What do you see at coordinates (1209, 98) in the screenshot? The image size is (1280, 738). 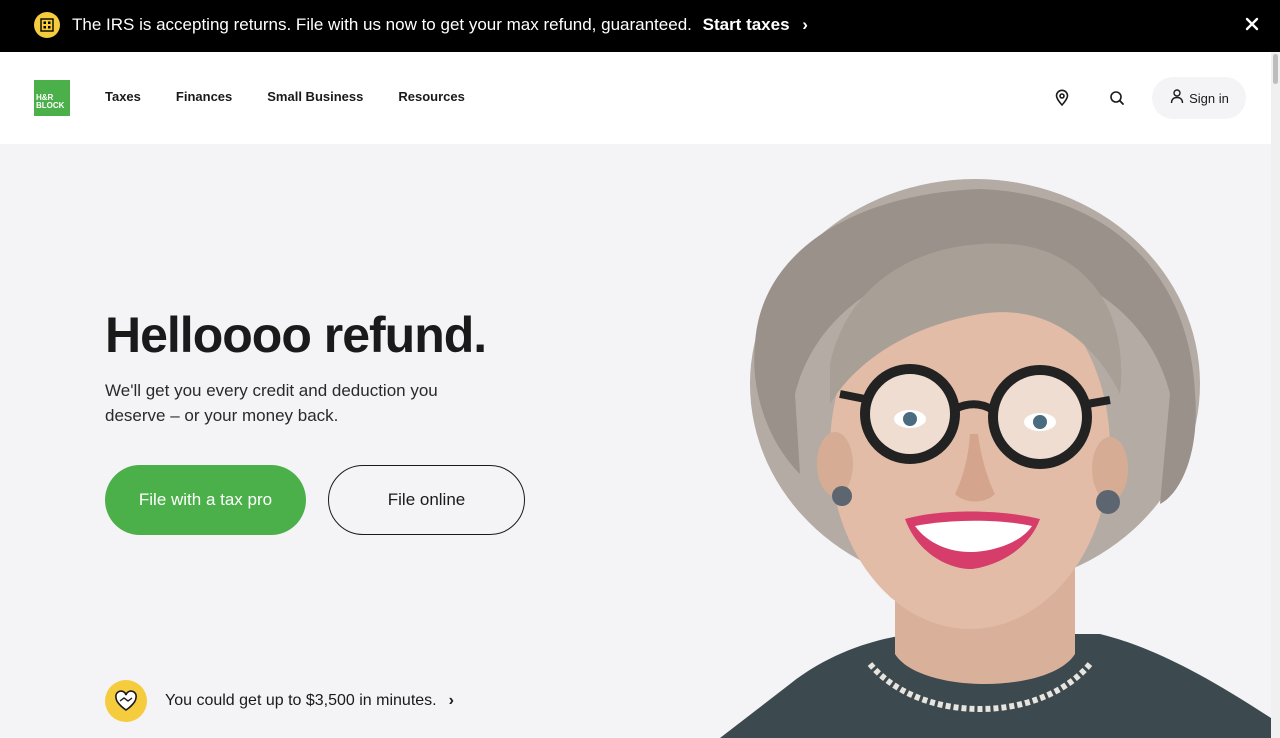 I see `sign-in-label: Sign in` at bounding box center [1209, 98].